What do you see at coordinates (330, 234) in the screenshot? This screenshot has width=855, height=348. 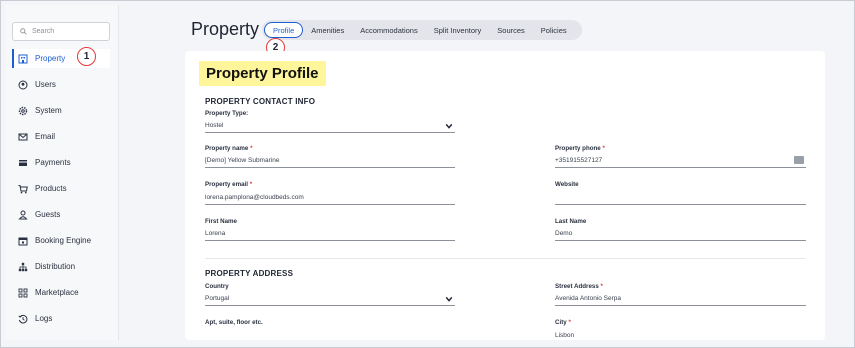 I see `first-name-field: Lorena` at bounding box center [330, 234].